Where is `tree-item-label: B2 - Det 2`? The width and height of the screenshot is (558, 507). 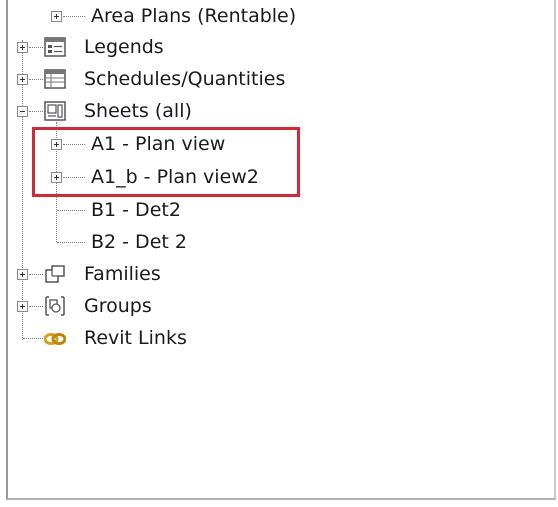 tree-item-label: B2 - Det 2 is located at coordinates (139, 242).